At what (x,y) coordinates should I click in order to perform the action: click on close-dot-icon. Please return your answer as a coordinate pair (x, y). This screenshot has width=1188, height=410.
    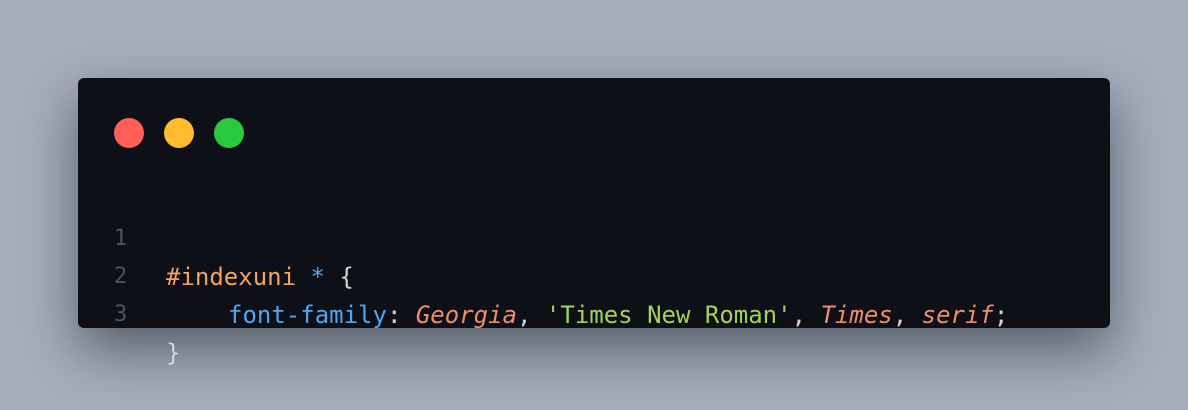
    Looking at the image, I should click on (129, 133).